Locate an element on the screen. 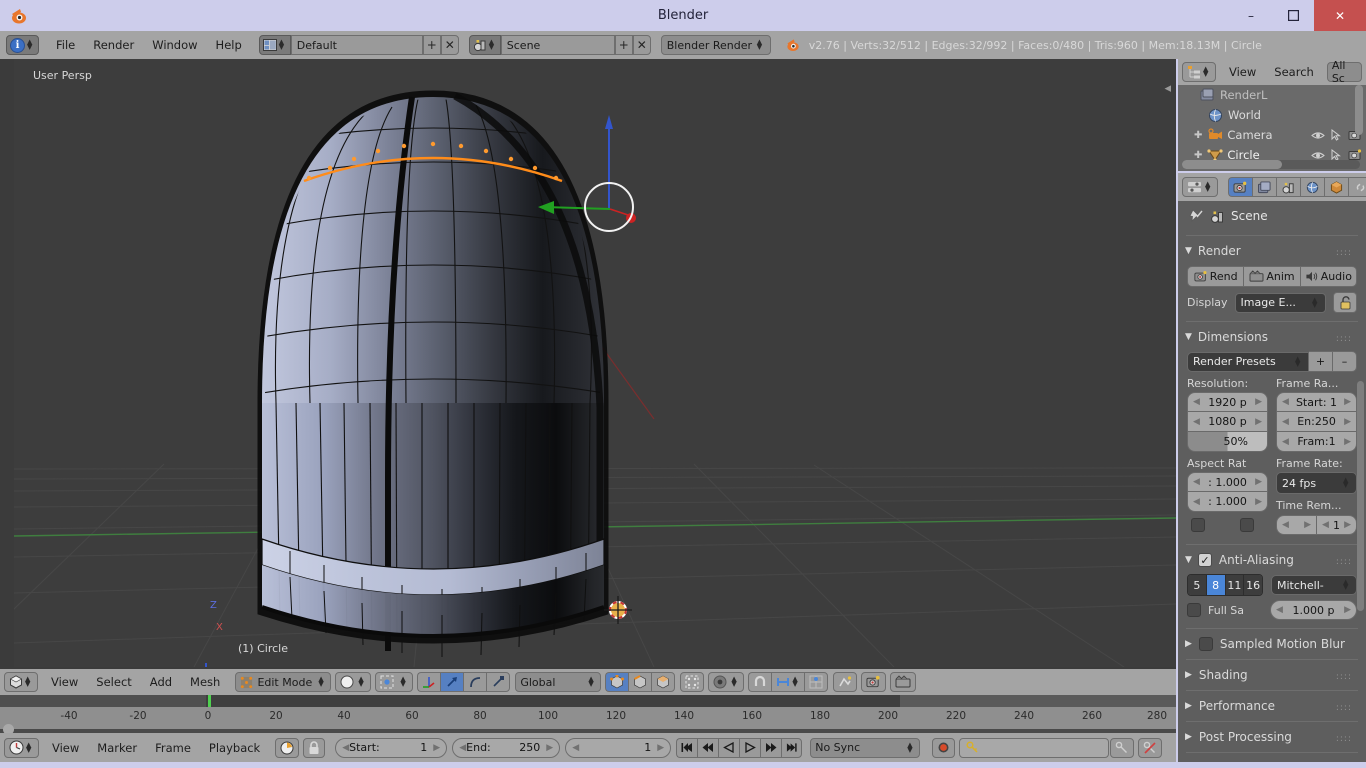 The width and height of the screenshot is (1366, 768). time-remap-old-field: ◀ ▶ is located at coordinates (1296, 525).